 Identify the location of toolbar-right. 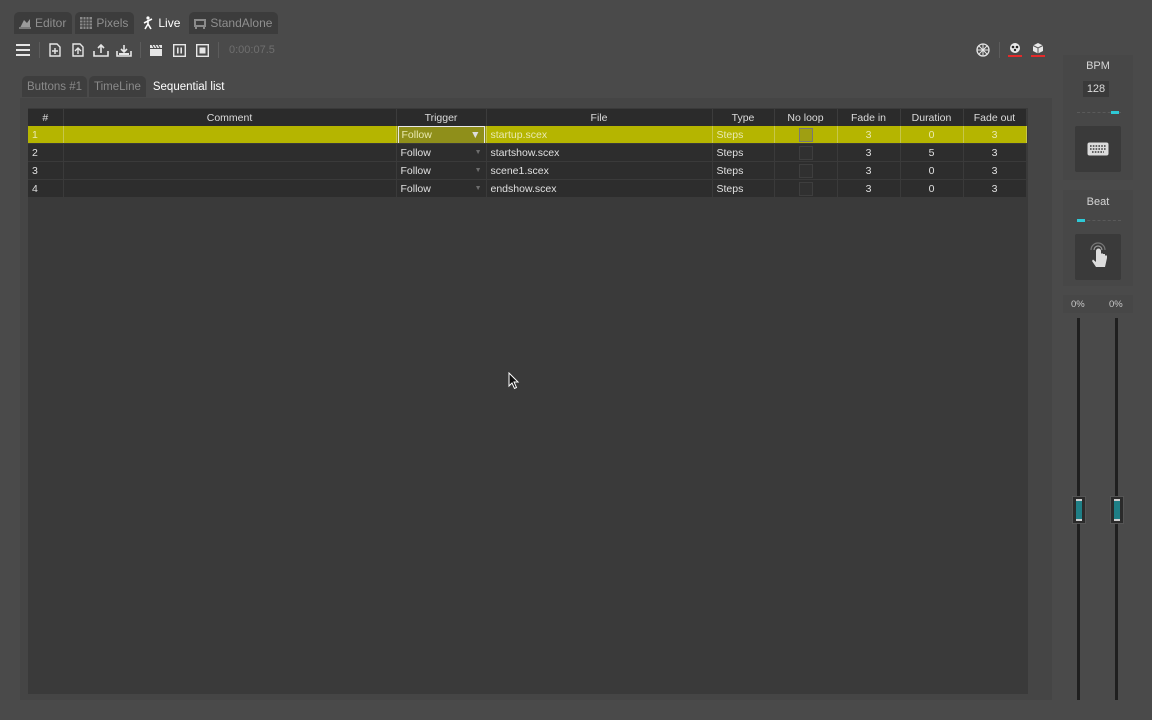
(1013, 50).